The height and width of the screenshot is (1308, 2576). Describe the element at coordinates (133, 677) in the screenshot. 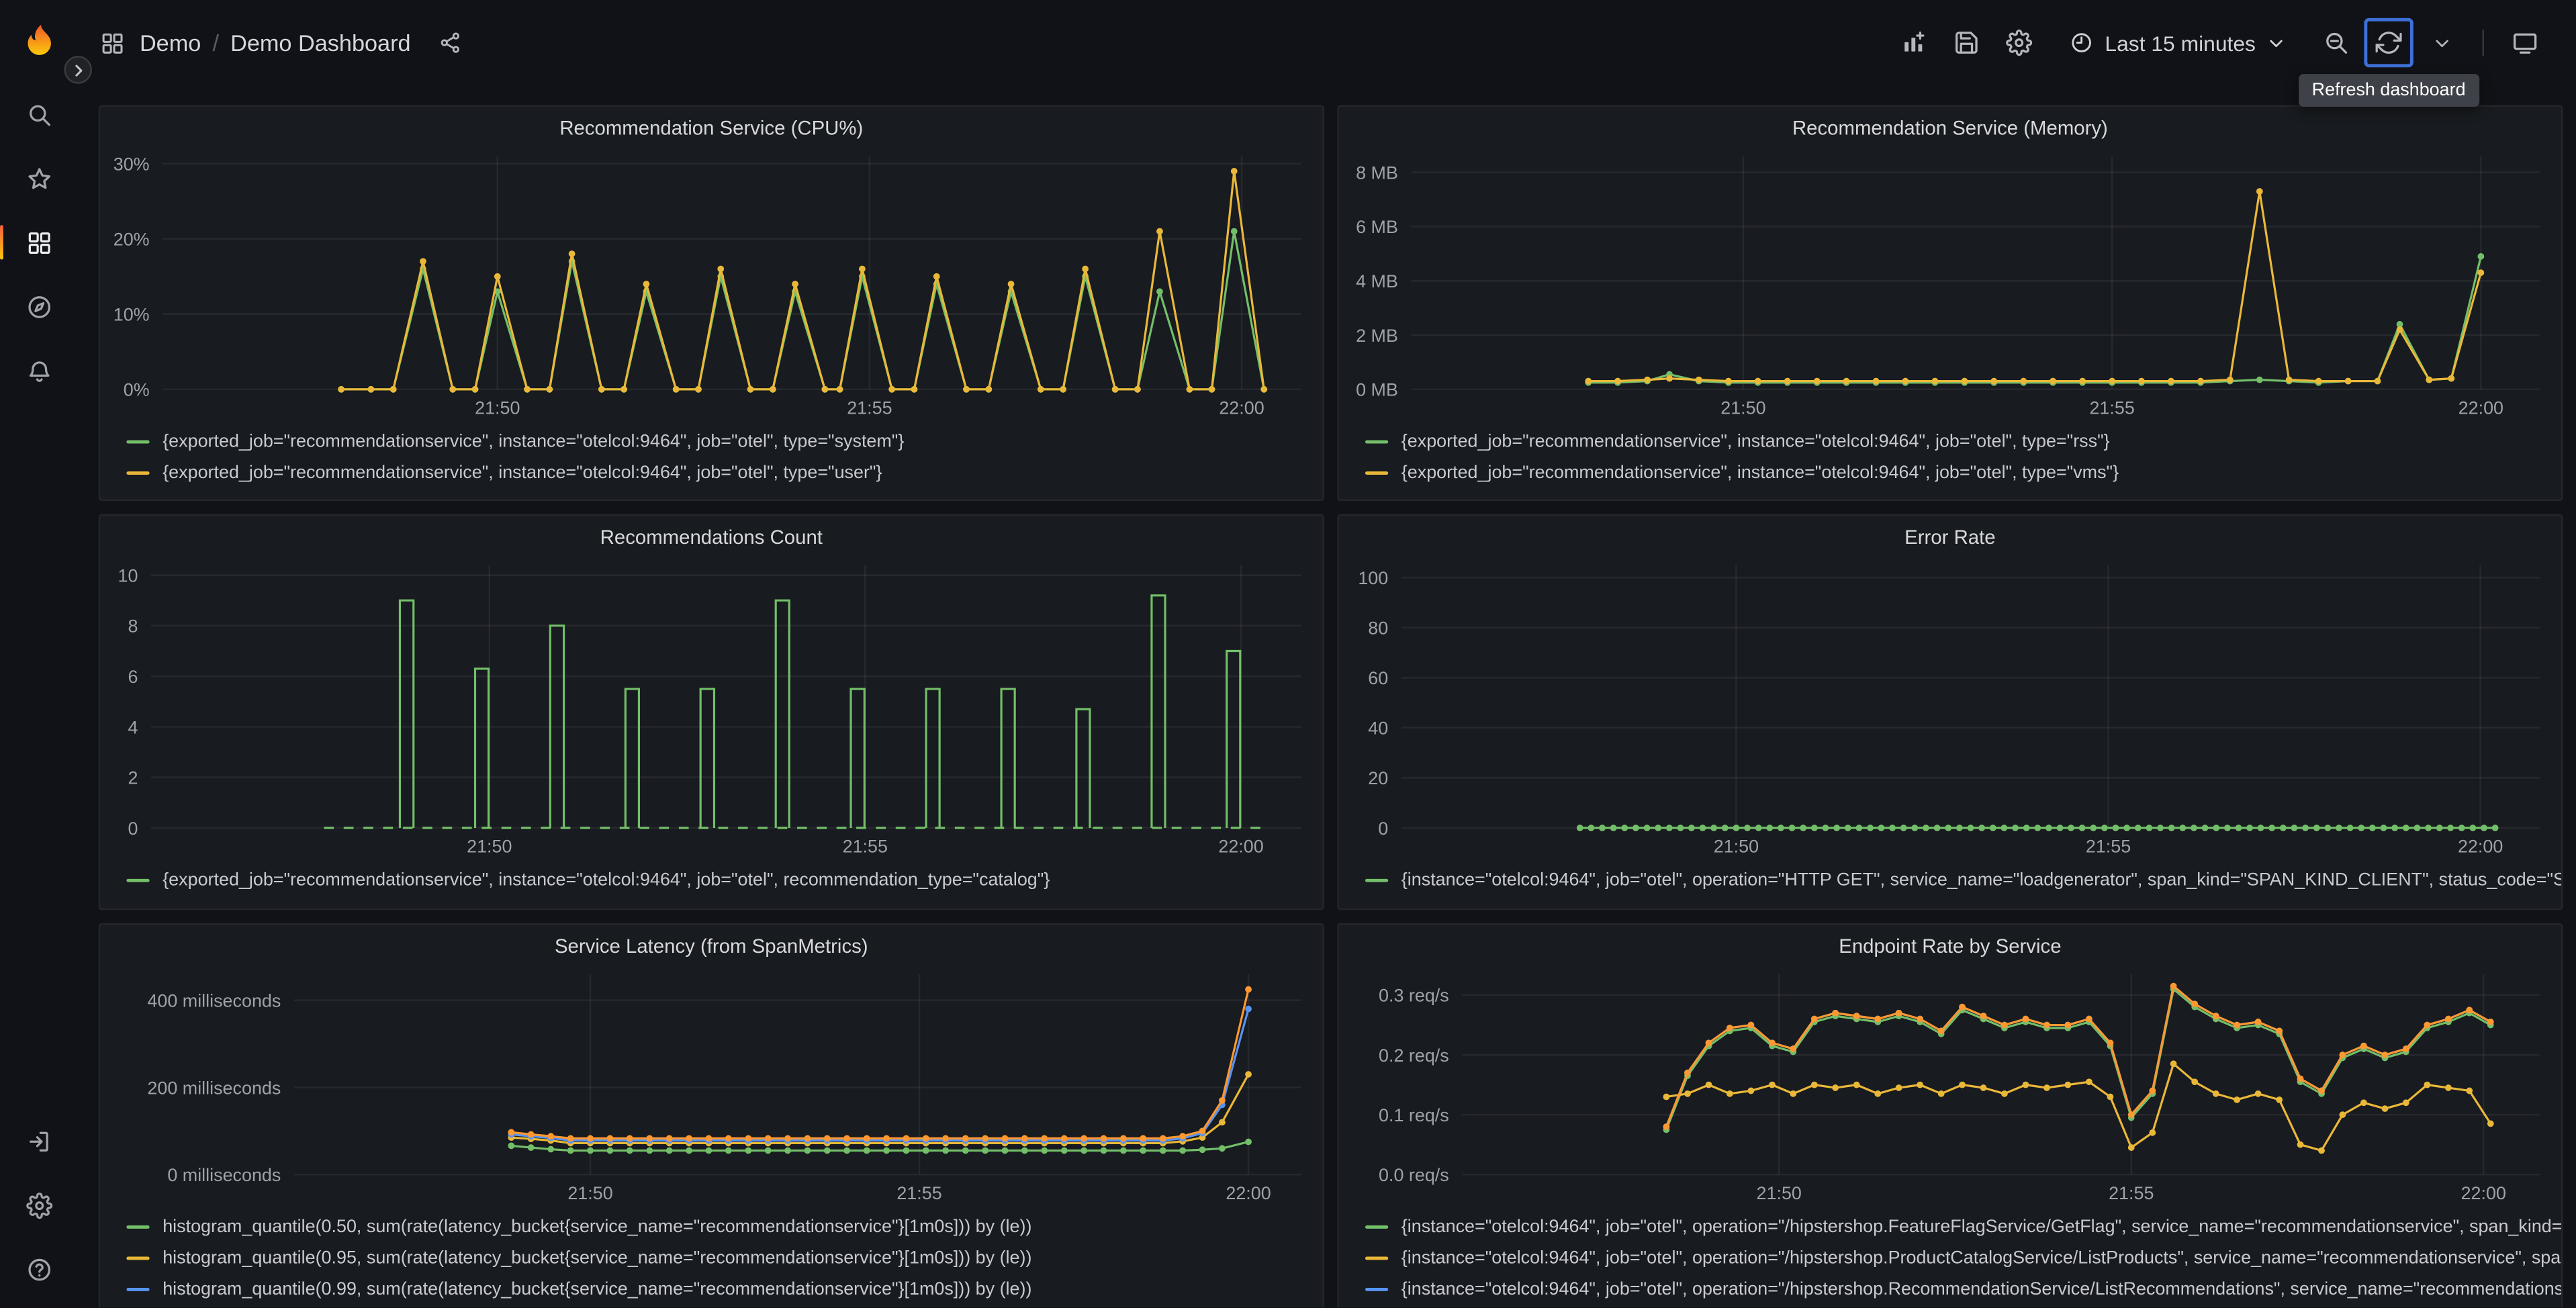

I see `svg-text: 6` at that location.